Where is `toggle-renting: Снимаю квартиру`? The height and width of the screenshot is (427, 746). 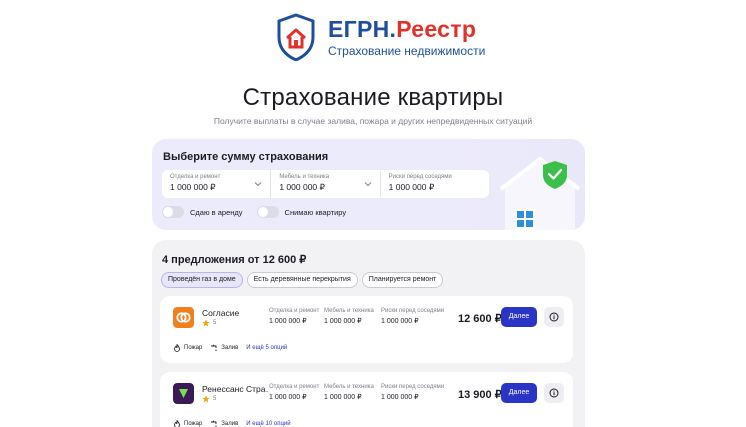 toggle-renting: Снимаю квартиру is located at coordinates (301, 212).